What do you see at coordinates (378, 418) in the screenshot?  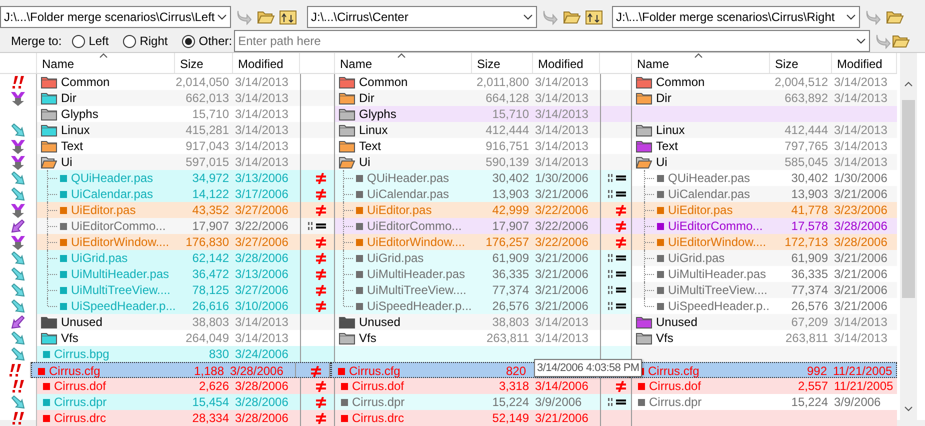 I see `file-name: Cirrus.drc` at bounding box center [378, 418].